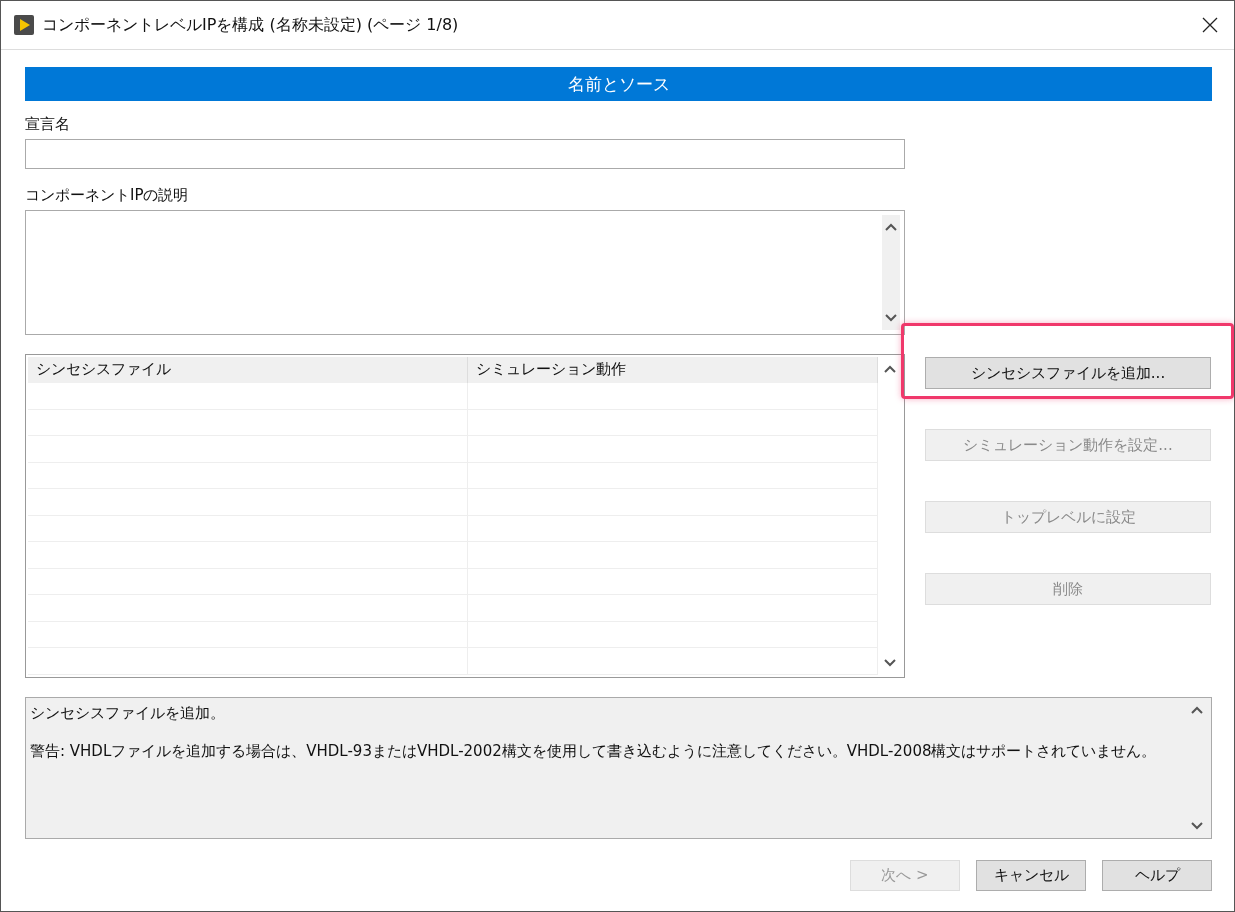 Image resolution: width=1235 pixels, height=912 pixels. I want to click on field-label: コンポーネントIPの説明, so click(107, 196).